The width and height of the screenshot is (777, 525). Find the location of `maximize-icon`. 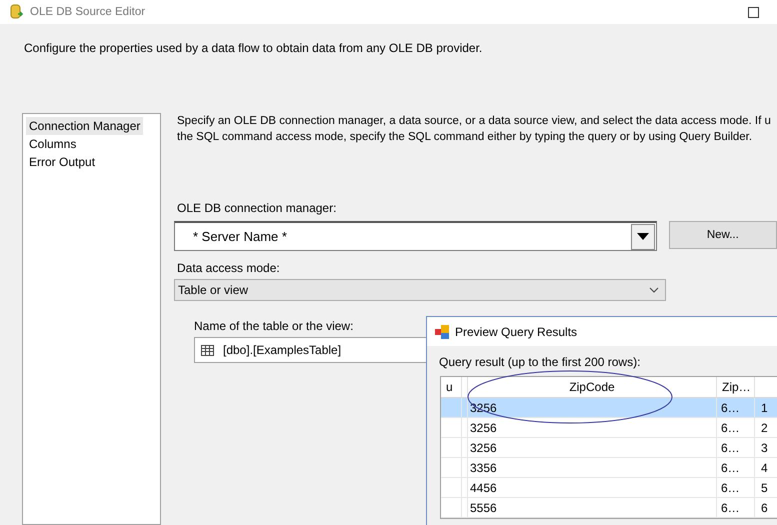

maximize-icon is located at coordinates (753, 12).